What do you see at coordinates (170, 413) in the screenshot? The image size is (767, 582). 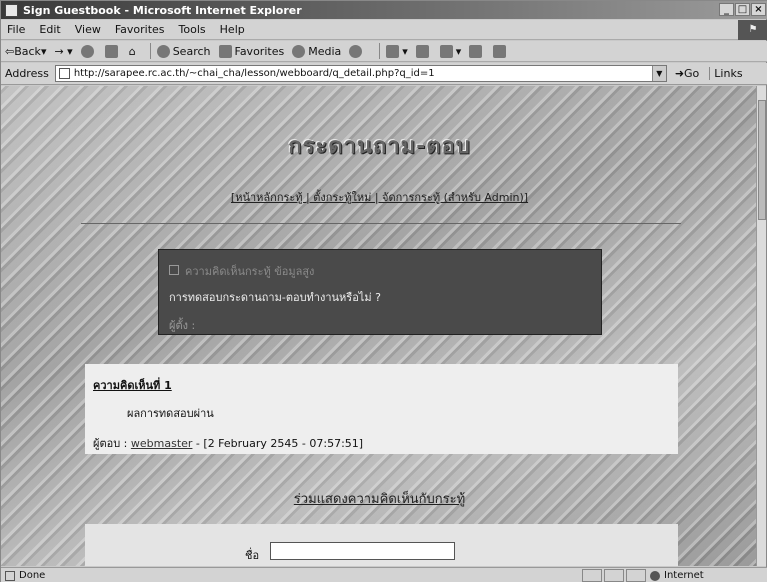 I see `answer-body: ผลการทดสอบผ่าน` at bounding box center [170, 413].